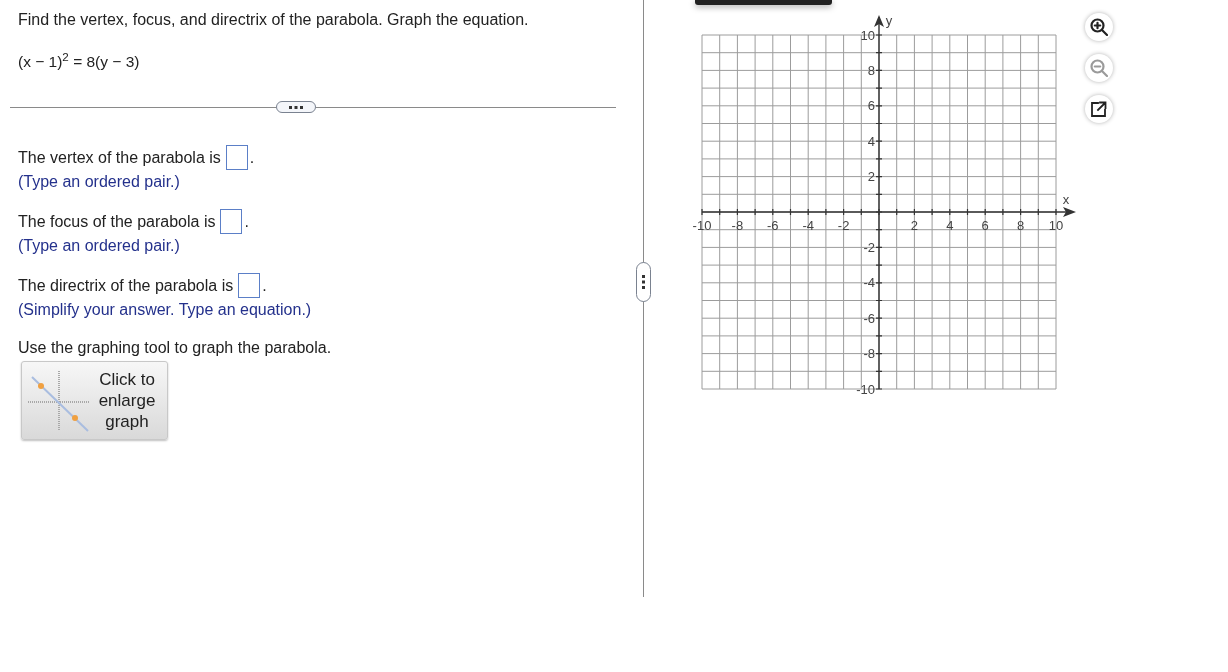 Image resolution: width=1228 pixels, height=672 pixels. I want to click on question-text: Find the vertex, focus, and directrix of the parabola. Graph the equation., so click(273, 20).